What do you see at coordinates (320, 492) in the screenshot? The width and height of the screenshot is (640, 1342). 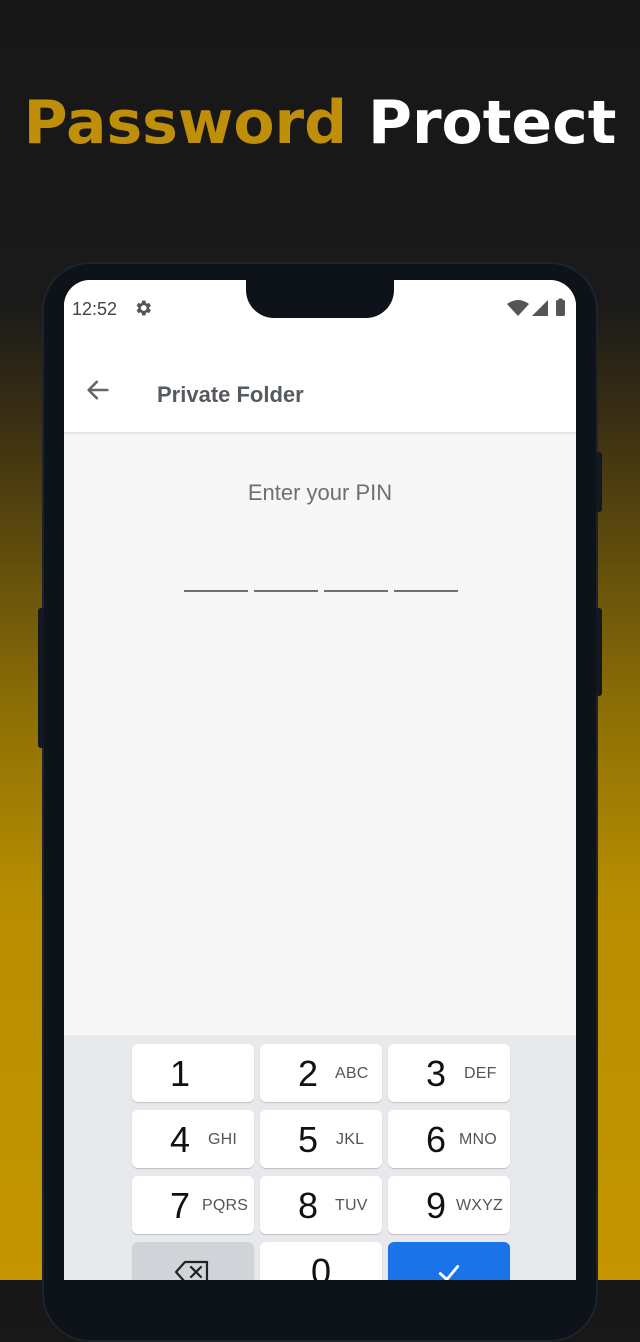 I see `pin-prompt: Enter your PIN` at bounding box center [320, 492].